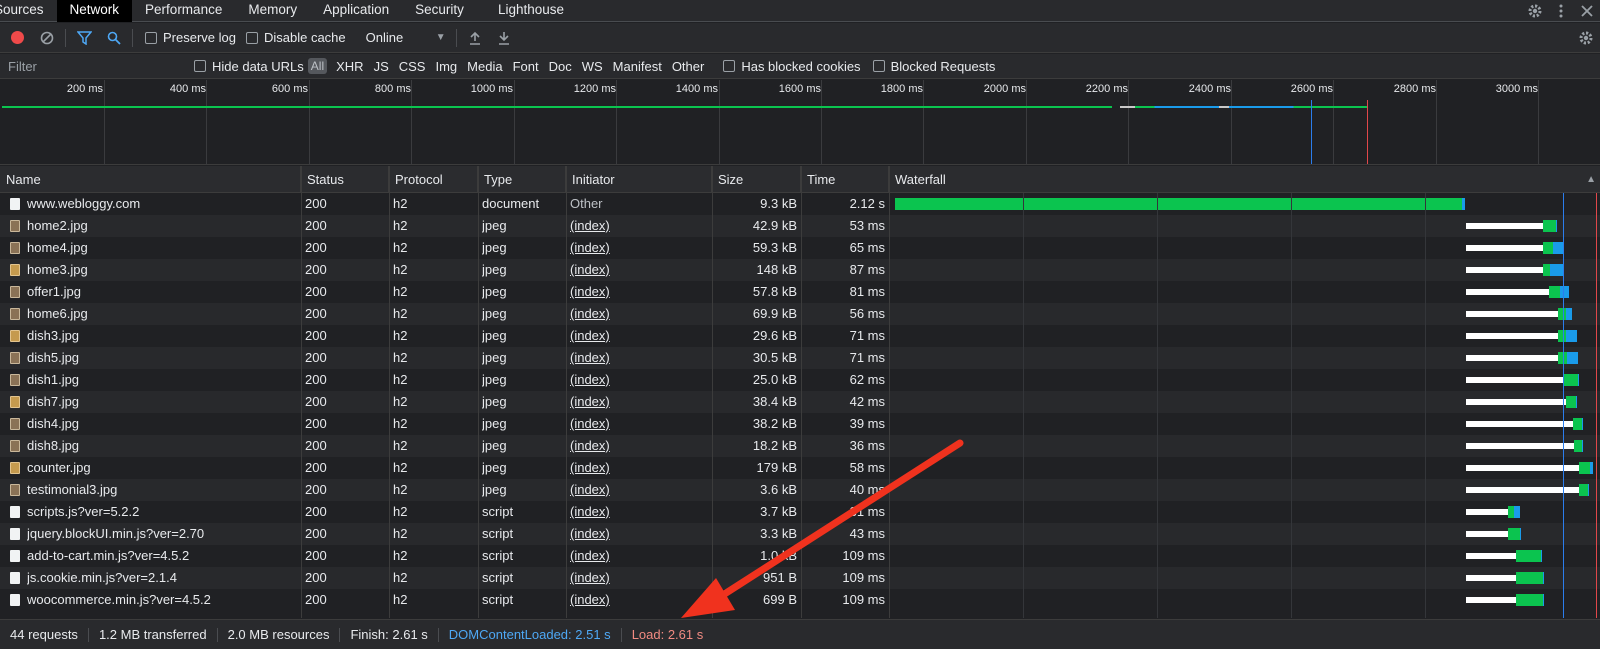  I want to click on has-blocked-cookies-checkbox: Has blocked cookies, so click(792, 66).